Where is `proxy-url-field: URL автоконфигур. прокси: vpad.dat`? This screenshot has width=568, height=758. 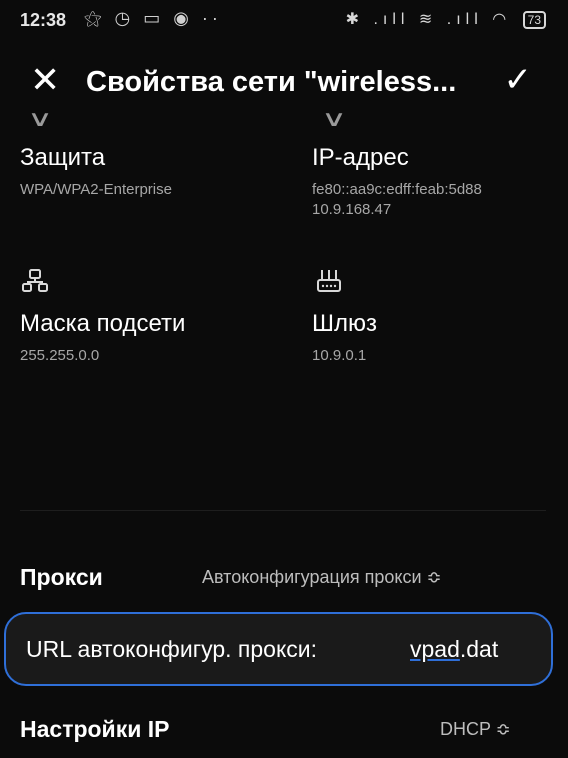
proxy-url-field: URL автоконфигур. прокси: vpad.dat is located at coordinates (278, 649).